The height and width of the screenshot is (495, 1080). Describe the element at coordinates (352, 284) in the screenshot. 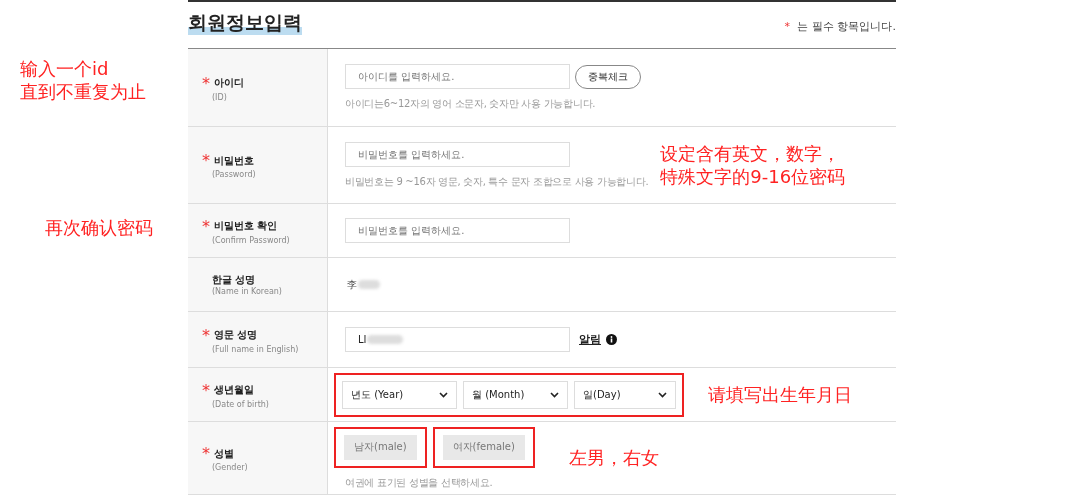

I see `name-value: 李` at that location.